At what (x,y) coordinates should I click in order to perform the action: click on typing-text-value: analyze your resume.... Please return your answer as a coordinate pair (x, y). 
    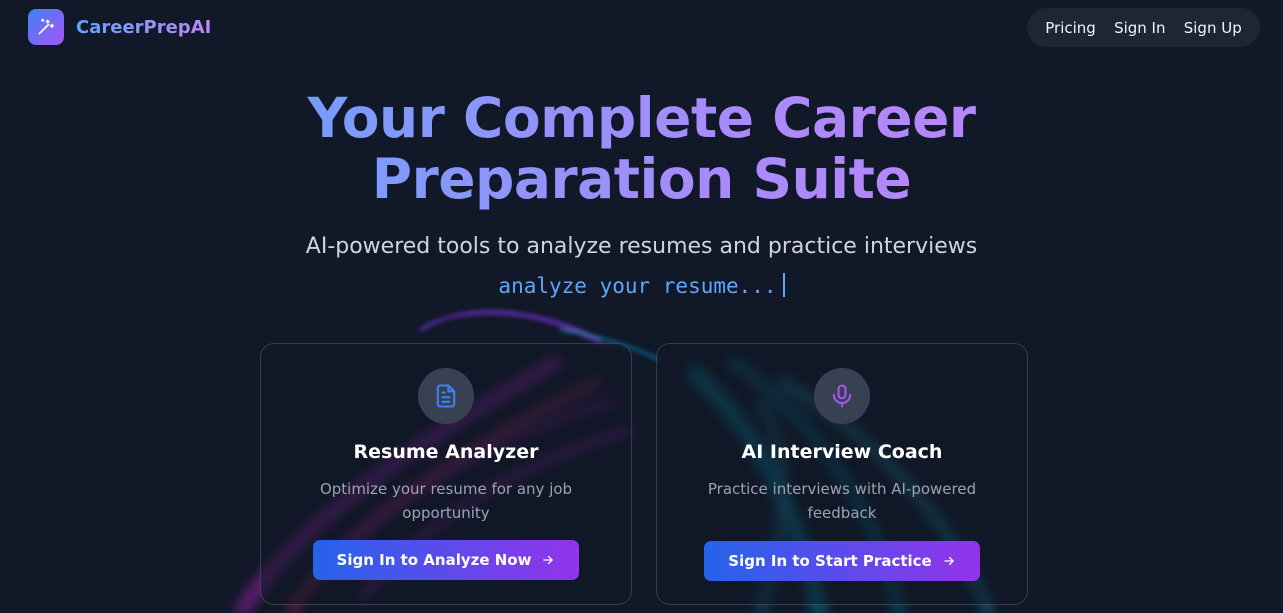
    Looking at the image, I should click on (637, 286).